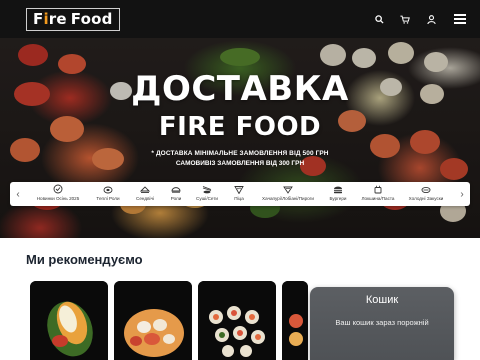 The height and width of the screenshot is (360, 480). I want to click on khachapuri-icon, so click(288, 189).